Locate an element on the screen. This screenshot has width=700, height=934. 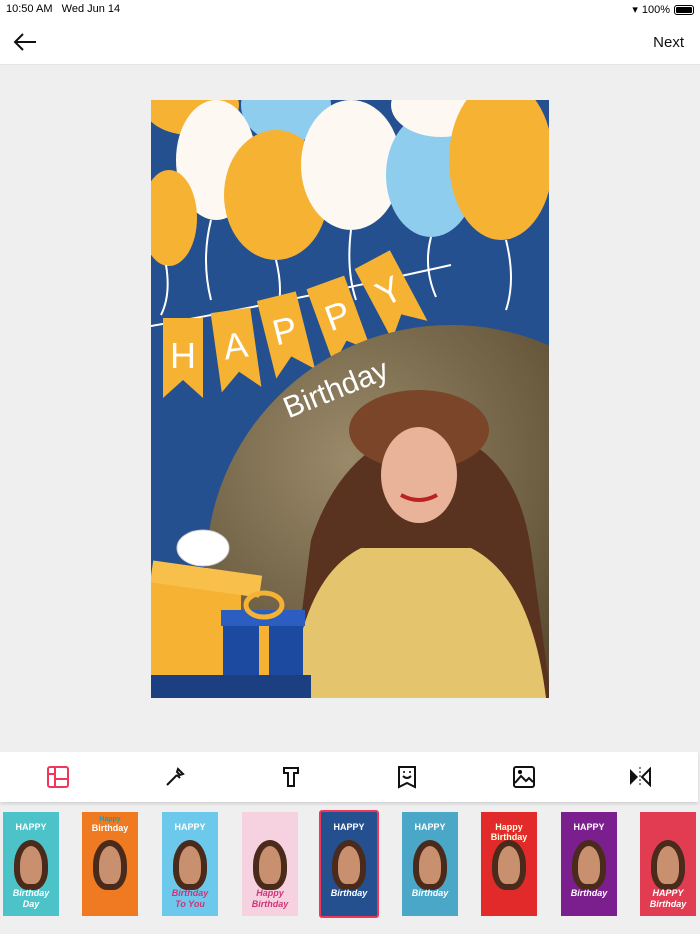
banner-letter: H is located at coordinates (183, 355).